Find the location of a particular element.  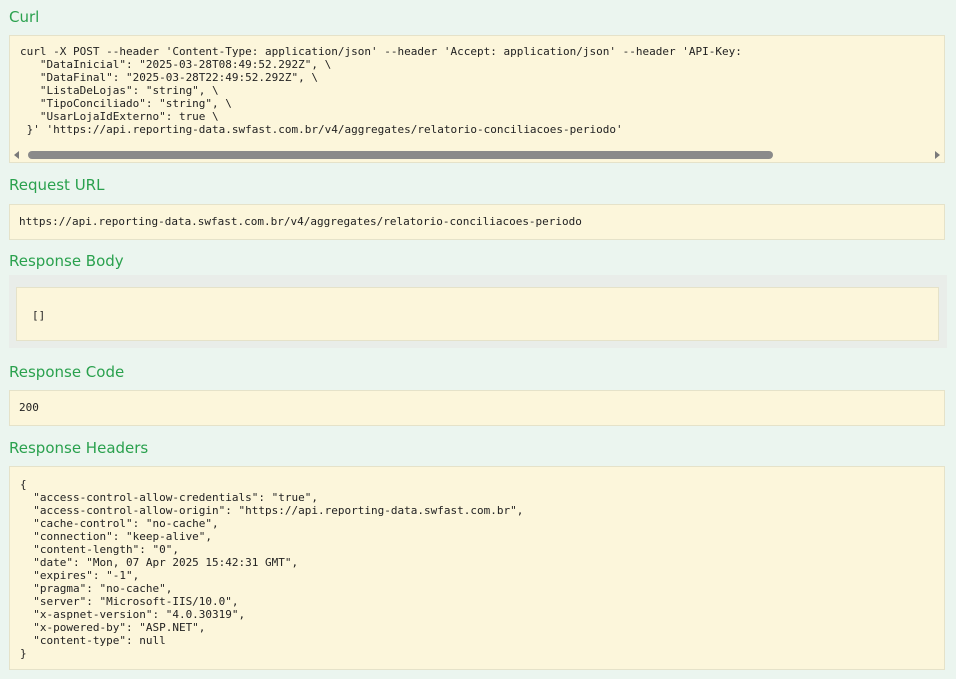

response-code-box: 200 is located at coordinates (477, 408).